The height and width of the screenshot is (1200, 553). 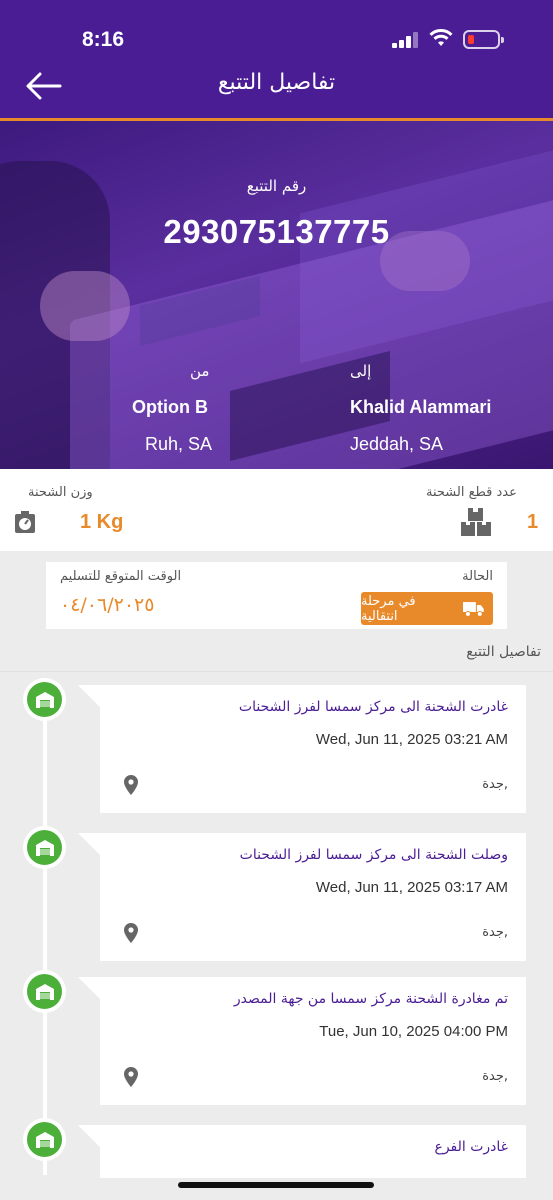 I want to click on recipient-city: Jeddah, SA, so click(x=397, y=444).